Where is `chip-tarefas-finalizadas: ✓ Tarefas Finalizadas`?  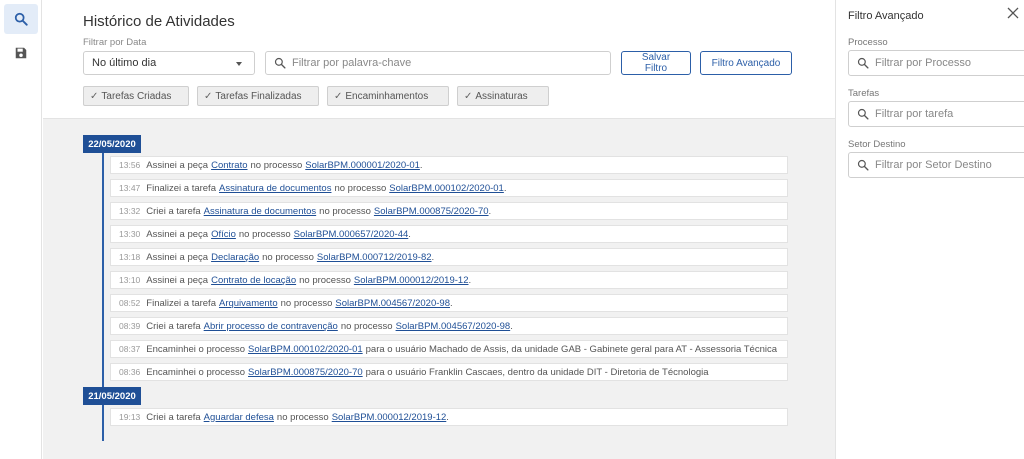
chip-tarefas-finalizadas: ✓ Tarefas Finalizadas is located at coordinates (258, 96).